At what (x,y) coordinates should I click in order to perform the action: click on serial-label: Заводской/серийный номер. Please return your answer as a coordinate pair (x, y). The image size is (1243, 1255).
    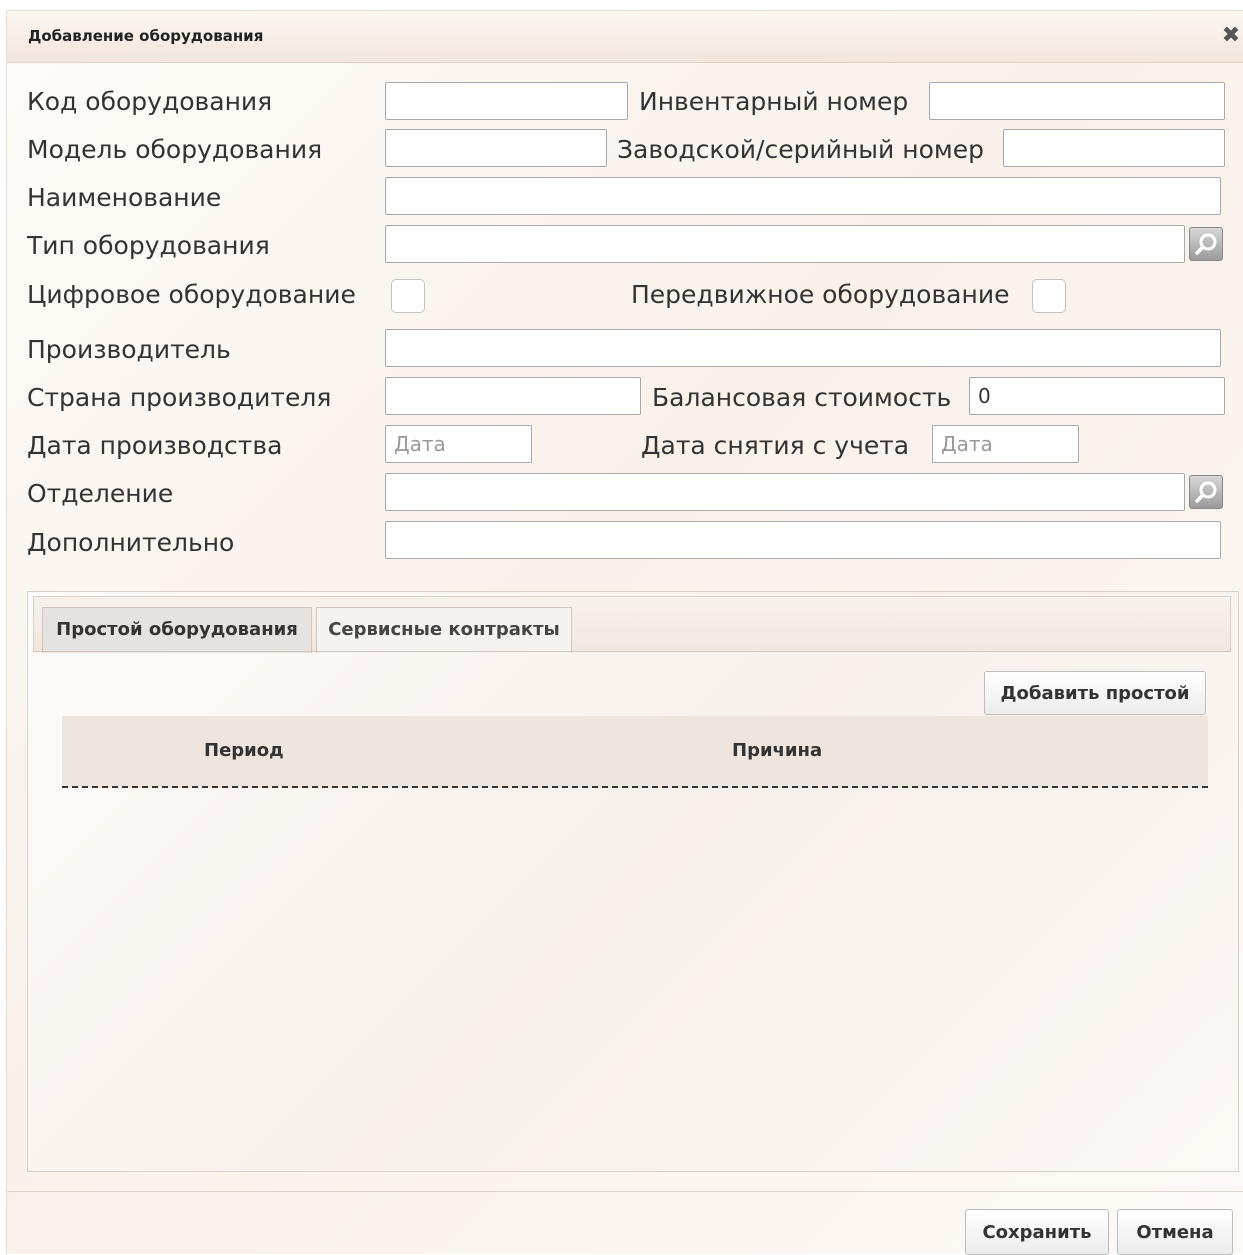
    Looking at the image, I should click on (800, 149).